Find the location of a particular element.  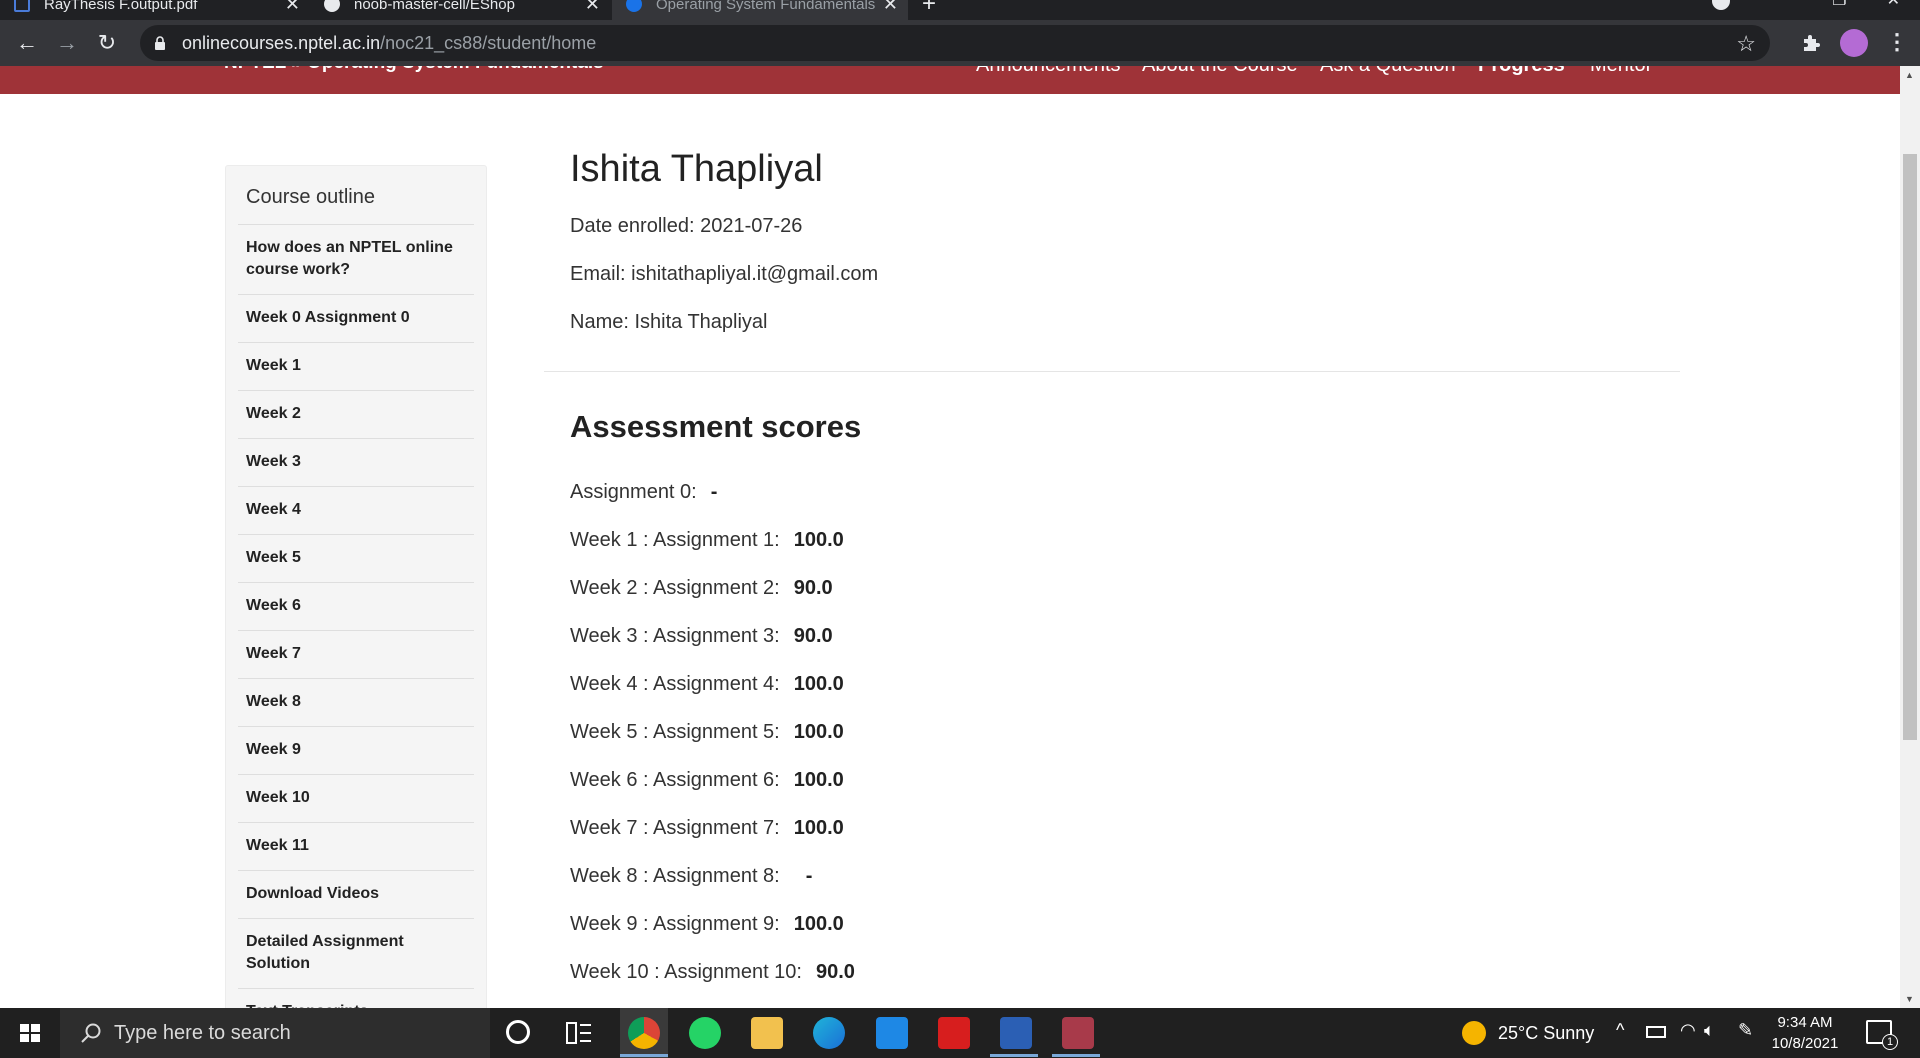

sidebar-item-week4: Week 4 is located at coordinates (356, 510).